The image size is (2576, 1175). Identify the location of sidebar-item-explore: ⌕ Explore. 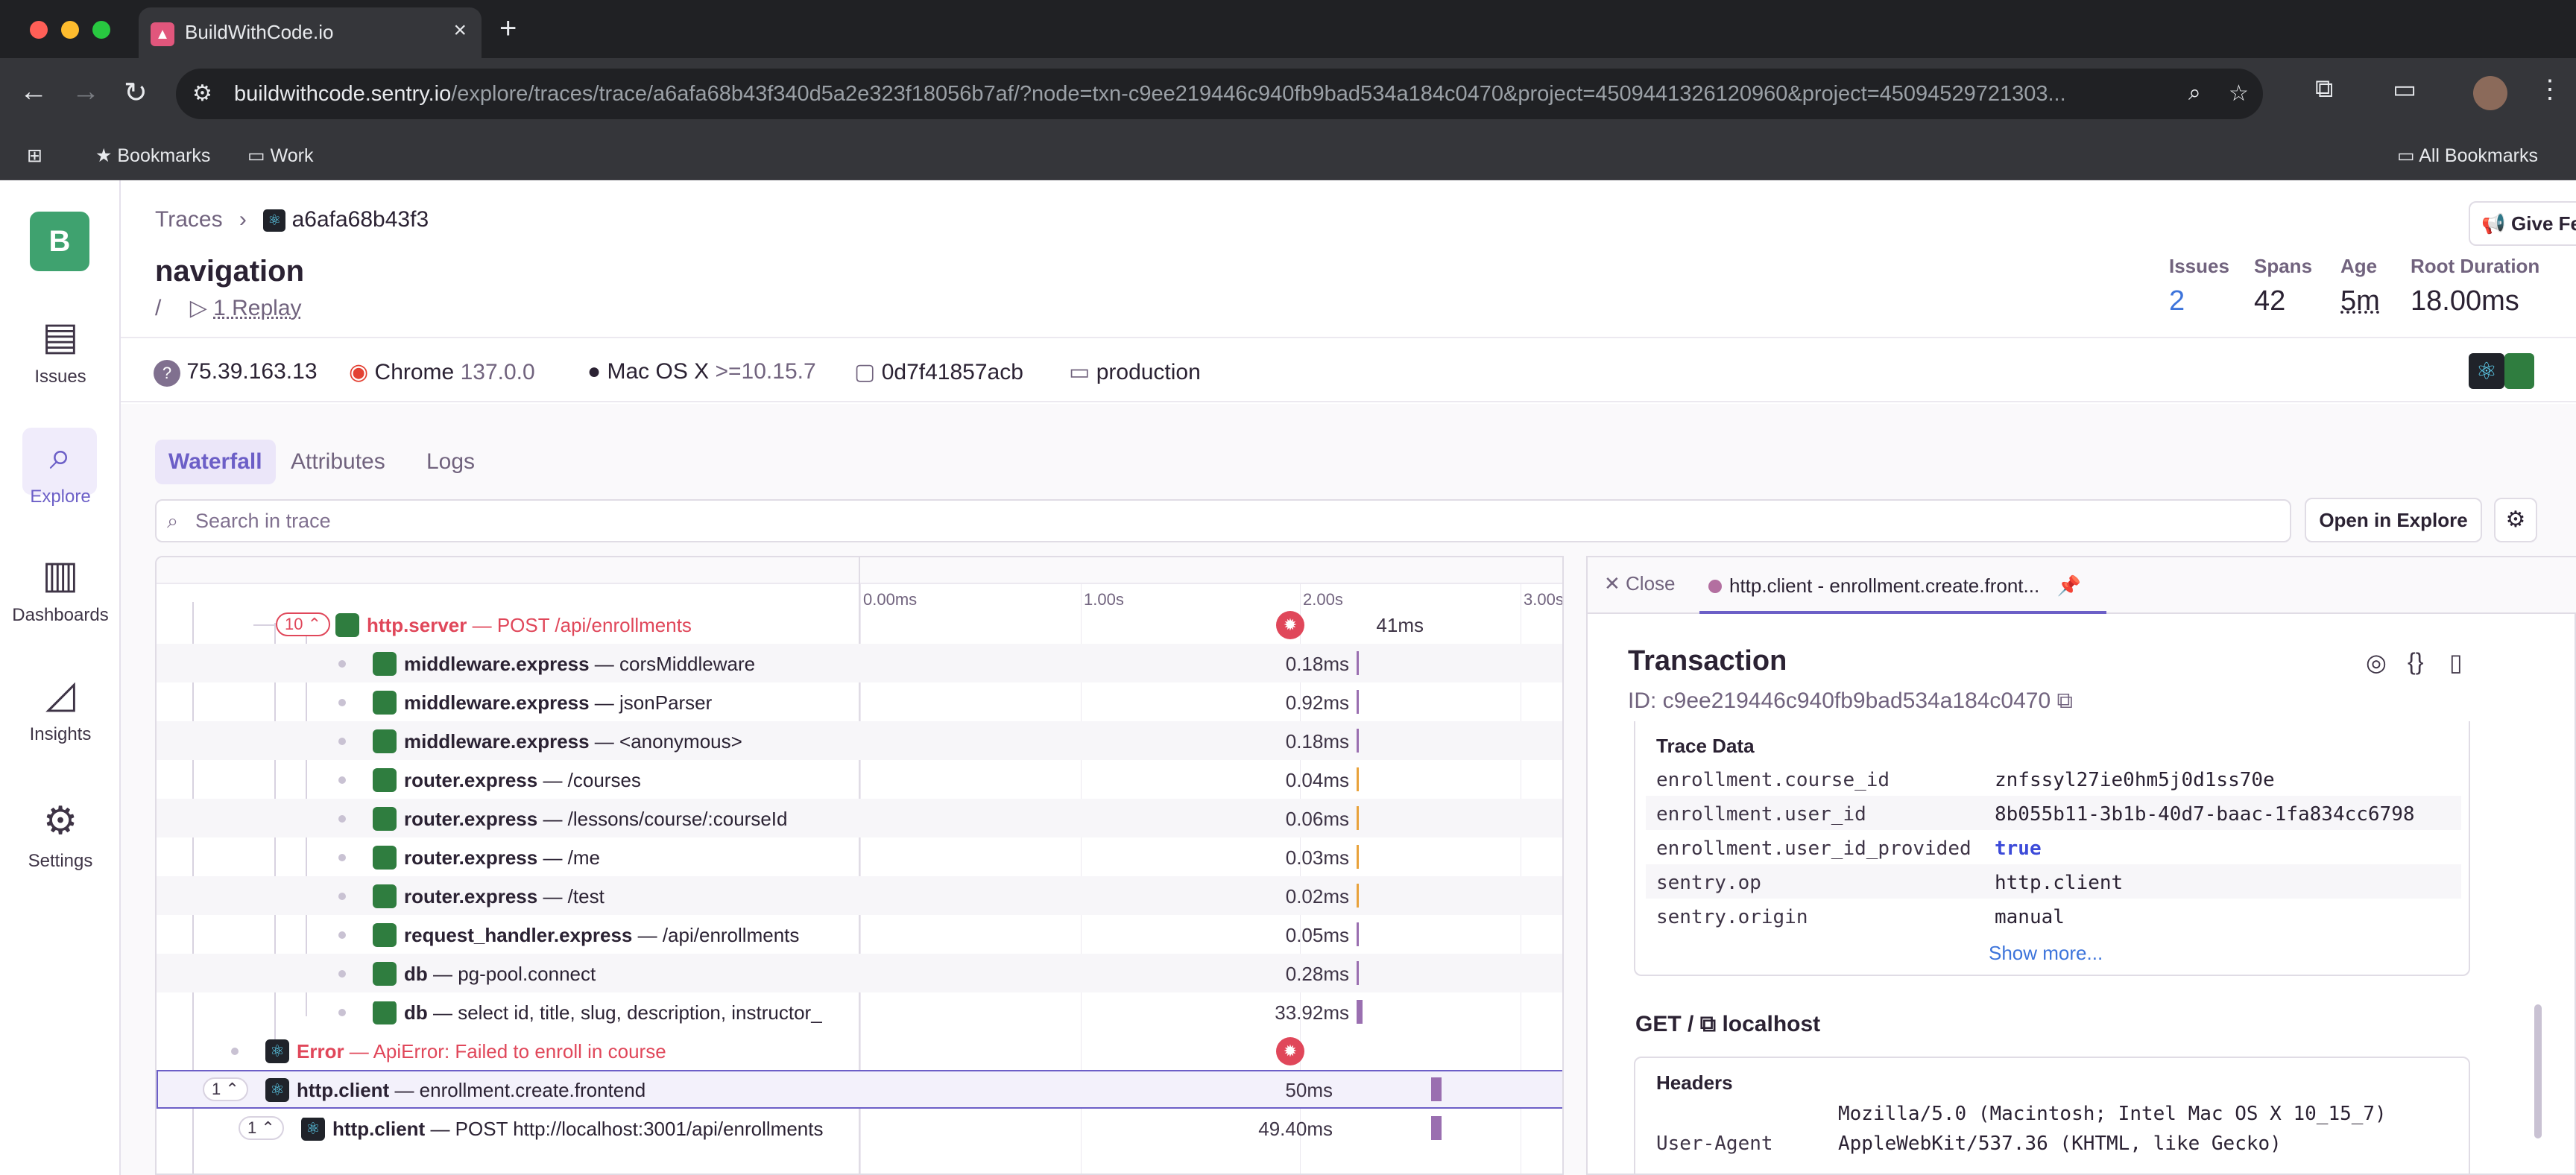
(60, 470).